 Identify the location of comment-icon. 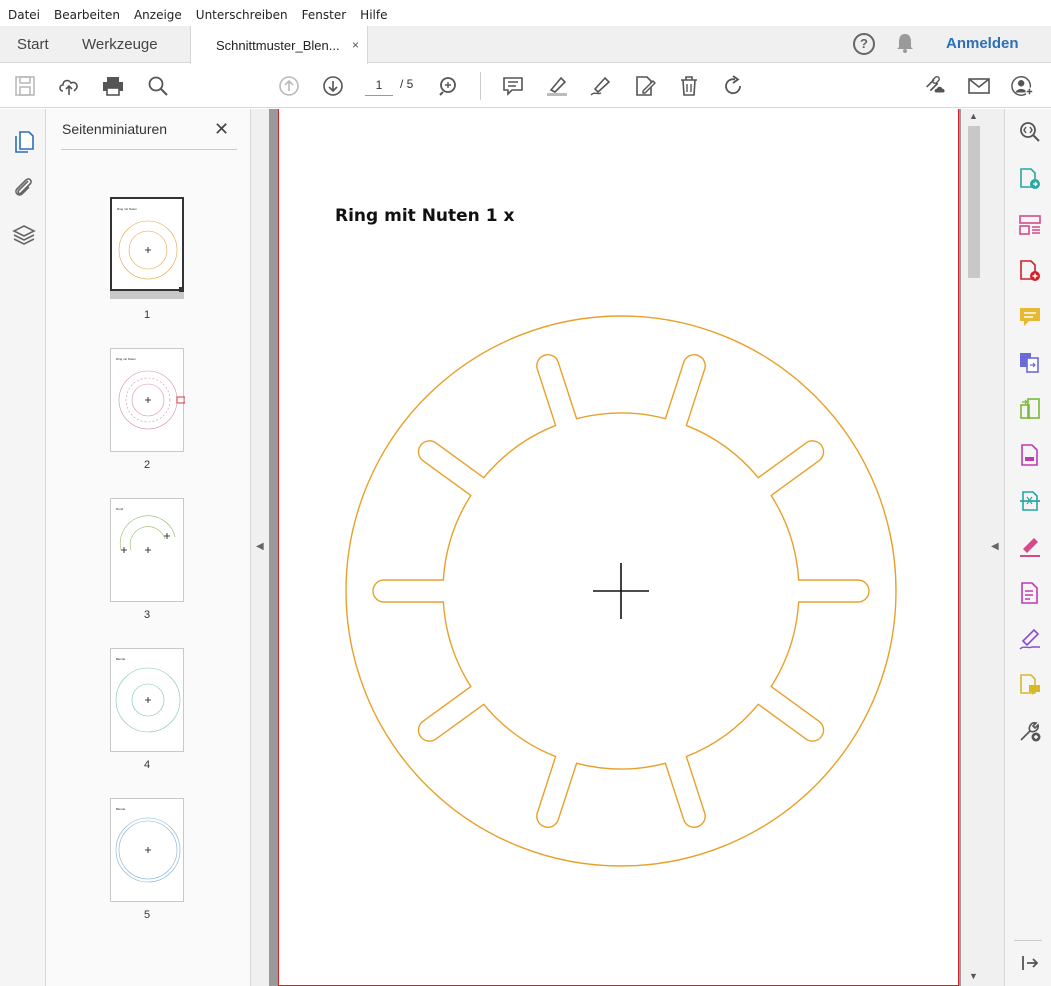
(513, 86).